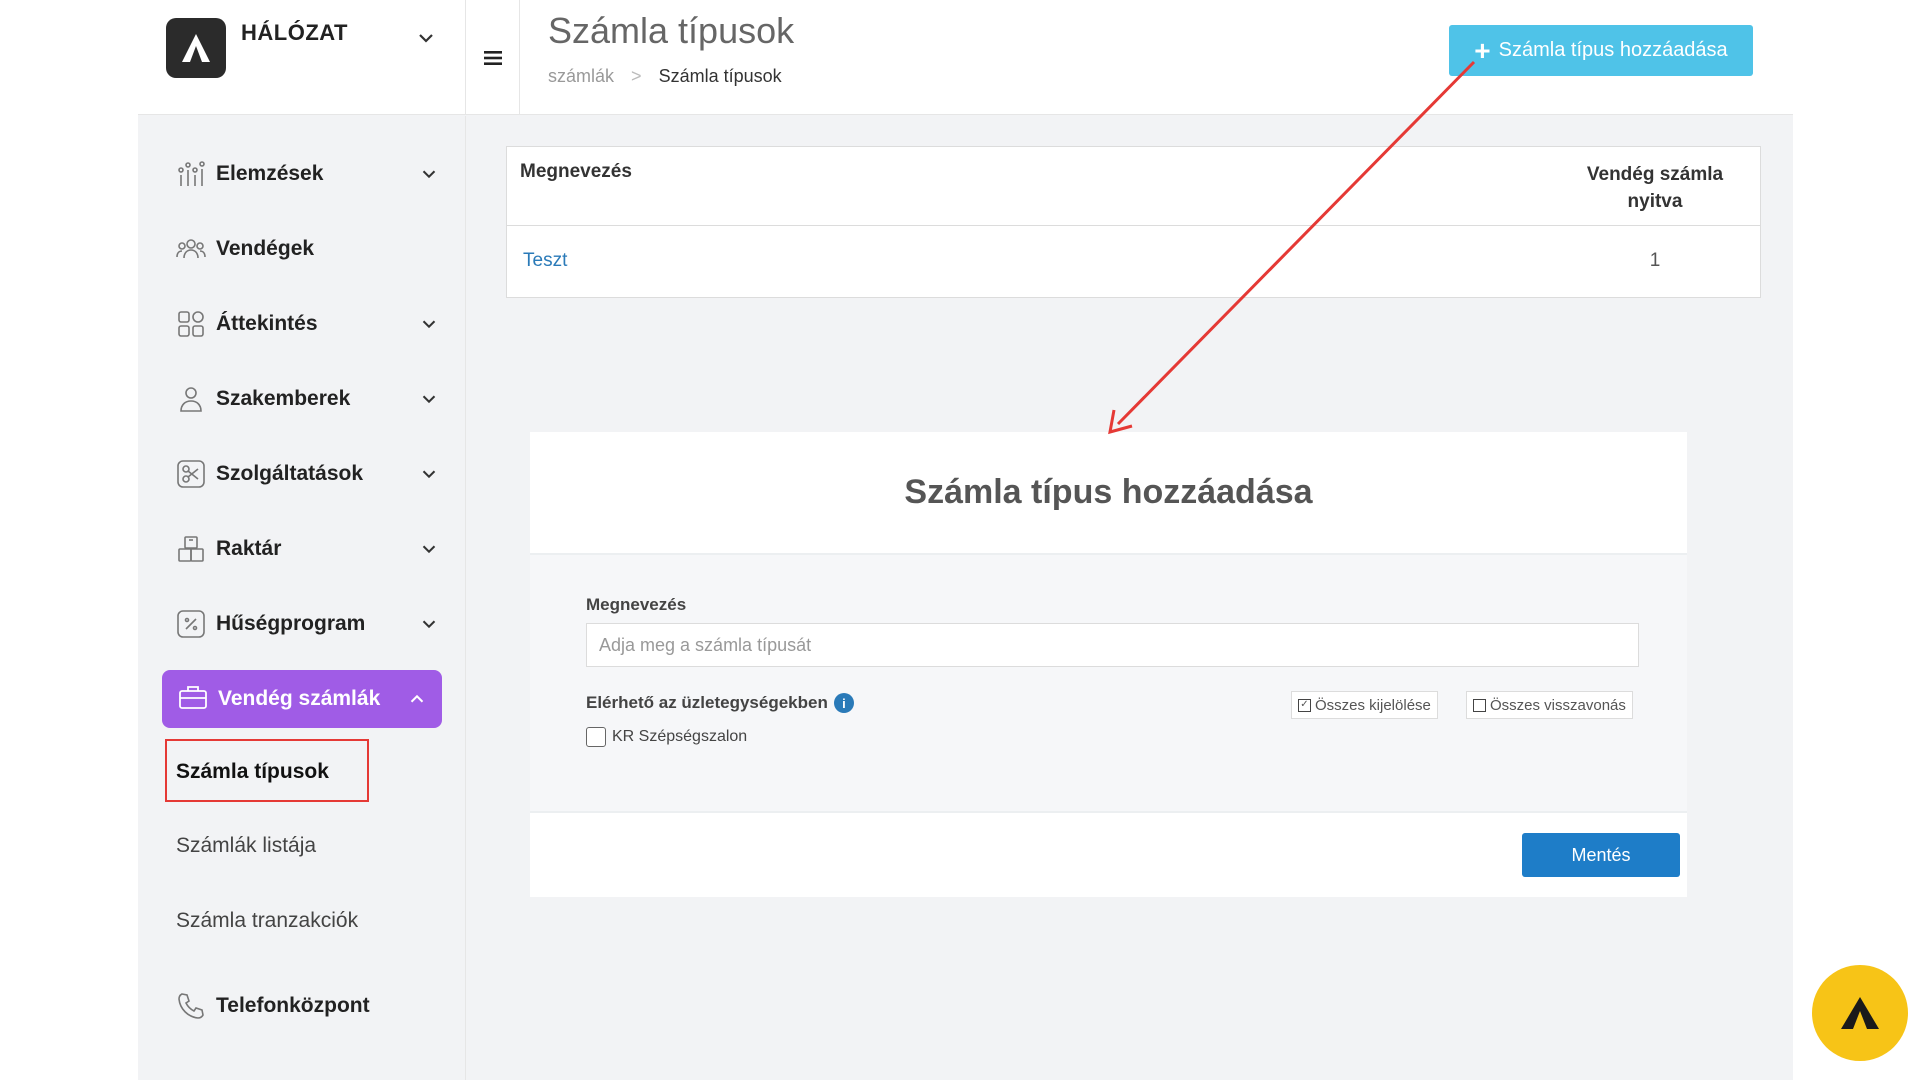  I want to click on sidebar-subitem-szamla-tranzakciok: Számla tranzakciók, so click(267, 921).